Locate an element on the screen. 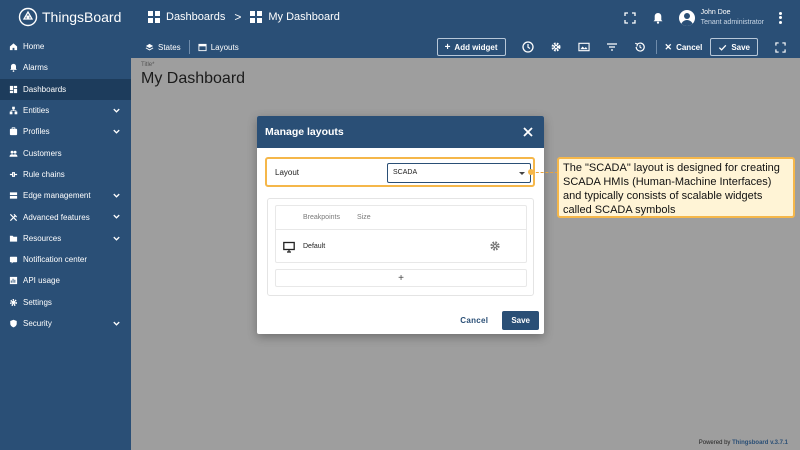 This screenshot has width=800, height=450. callout-connector is located at coordinates (544, 172).